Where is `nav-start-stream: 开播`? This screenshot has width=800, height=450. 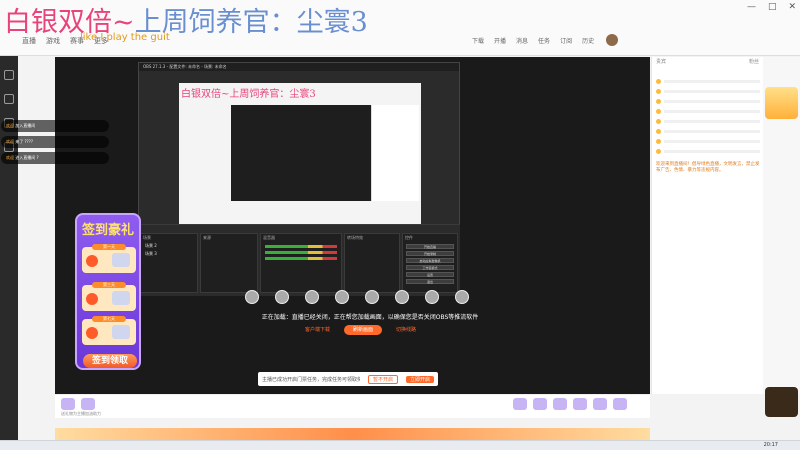 nav-start-stream: 开播 is located at coordinates (500, 40).